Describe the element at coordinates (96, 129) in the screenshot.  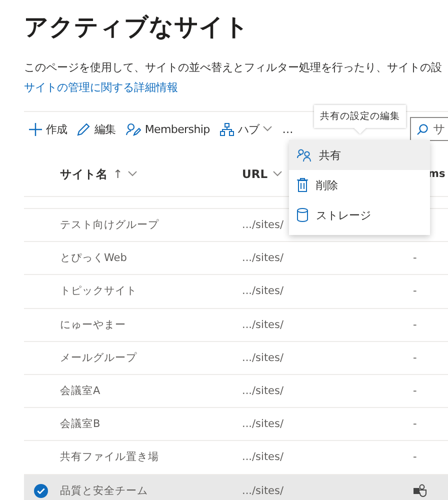
I see `toolbar-button: 編集` at that location.